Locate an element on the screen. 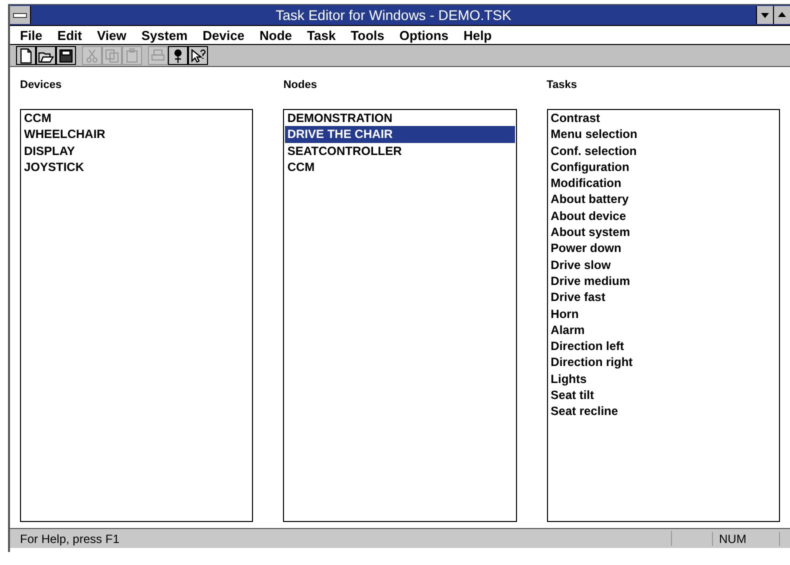  list-item: JOYSTICK is located at coordinates (137, 167).